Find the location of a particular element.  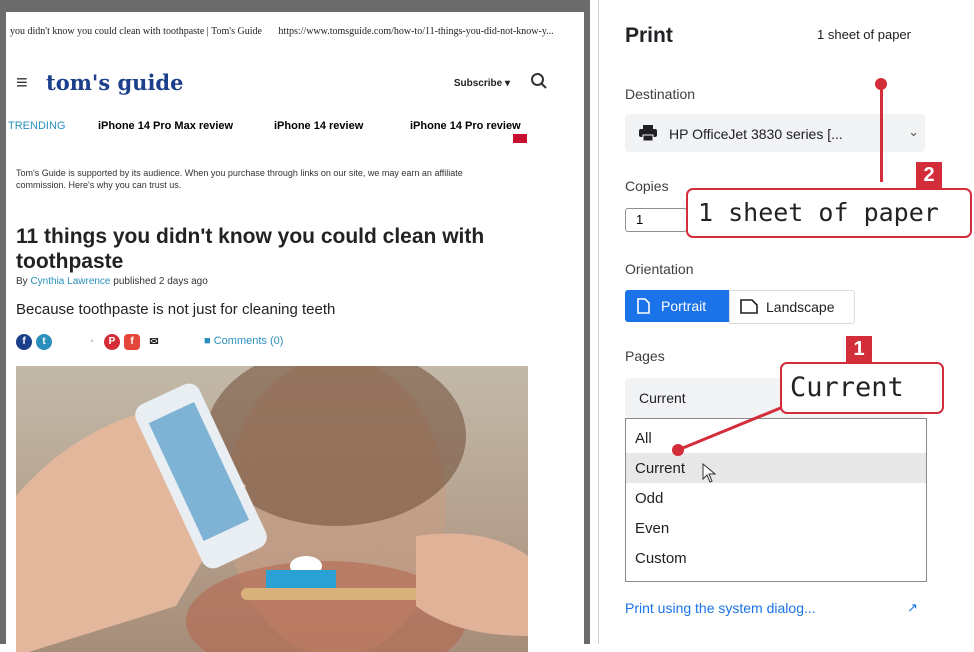

callout-1: Current is located at coordinates (862, 388).